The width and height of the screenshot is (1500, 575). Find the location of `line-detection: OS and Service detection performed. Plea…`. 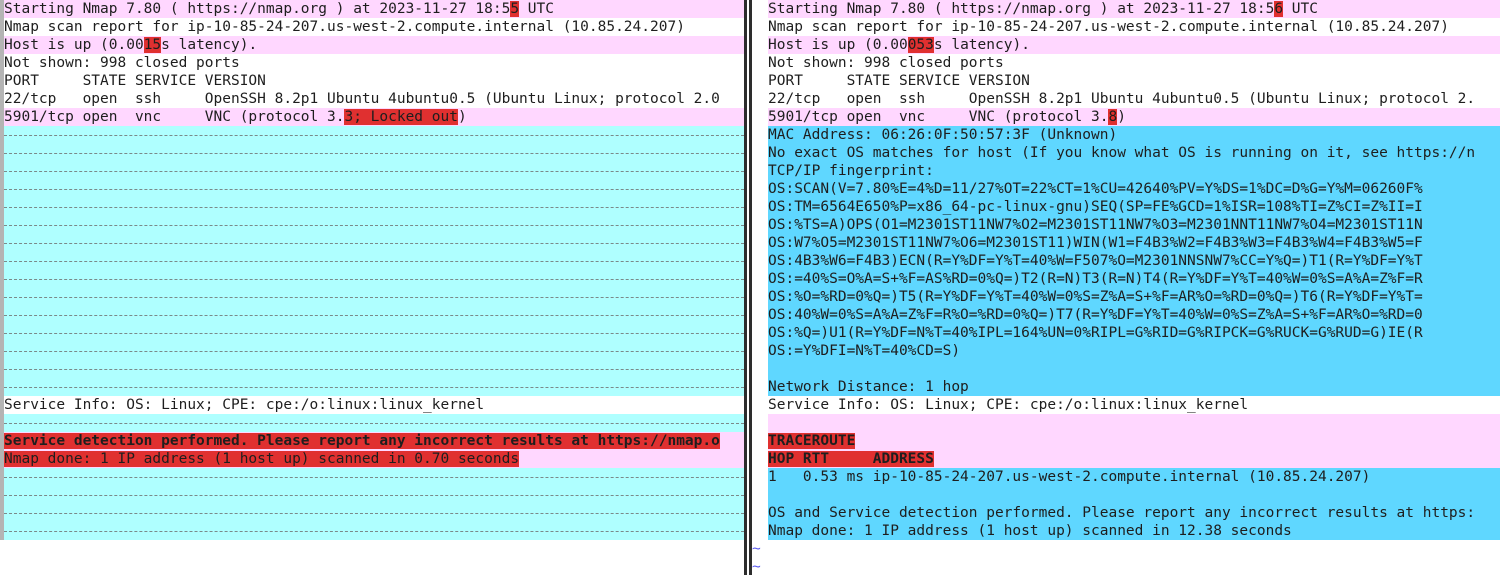

line-detection: OS and Service detection performed. Plea… is located at coordinates (1134, 513).